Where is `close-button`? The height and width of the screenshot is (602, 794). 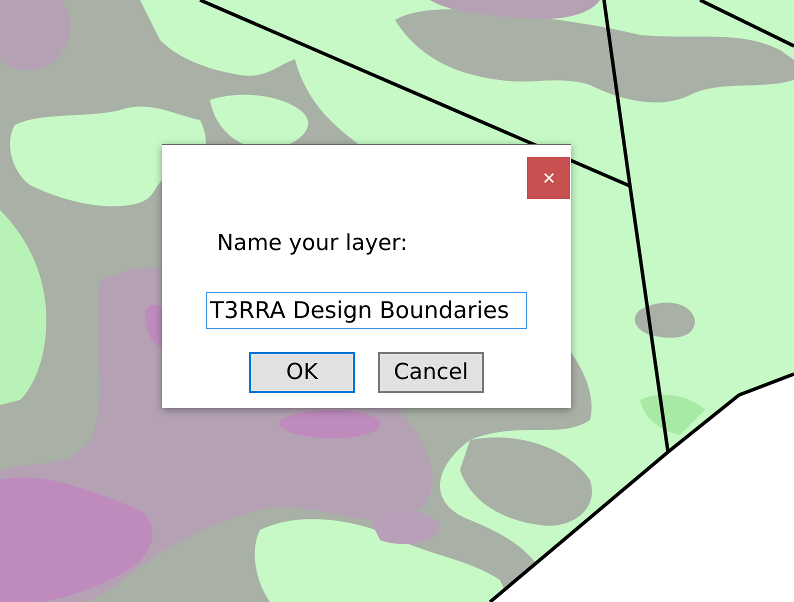 close-button is located at coordinates (548, 178).